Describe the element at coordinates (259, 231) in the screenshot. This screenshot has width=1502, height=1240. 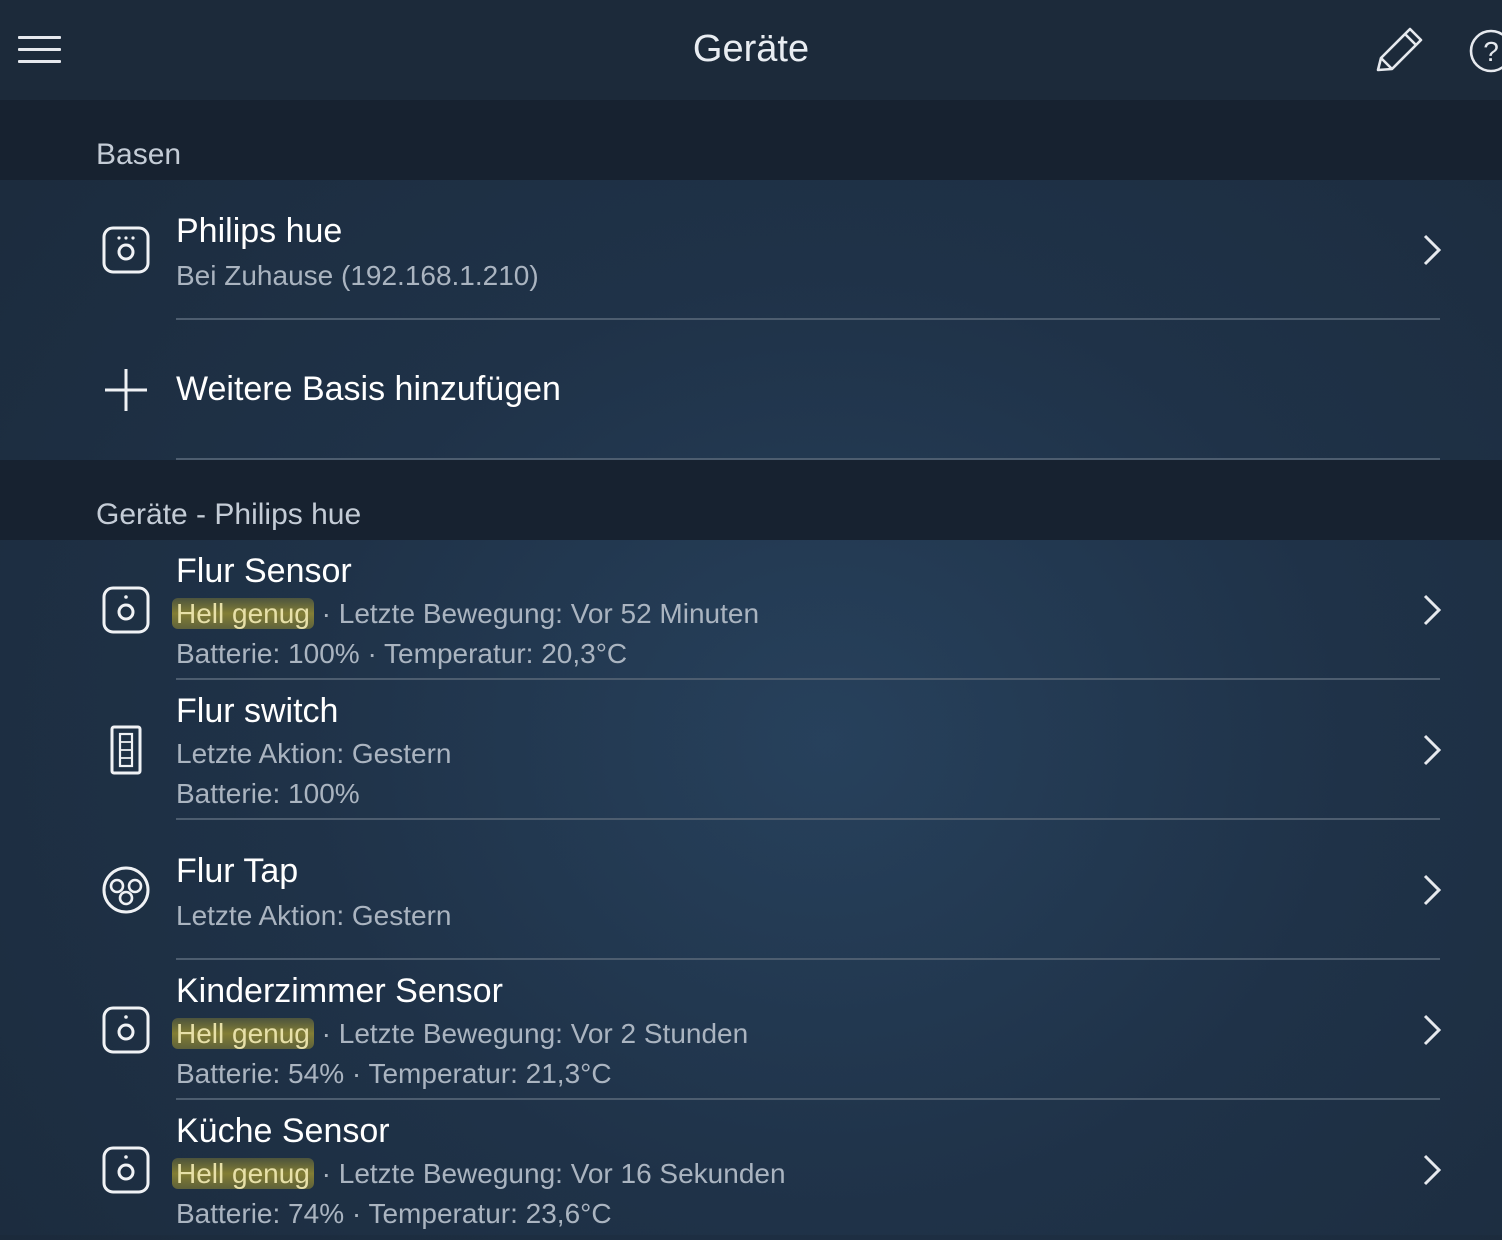
I see `device-name: Philips hue` at that location.